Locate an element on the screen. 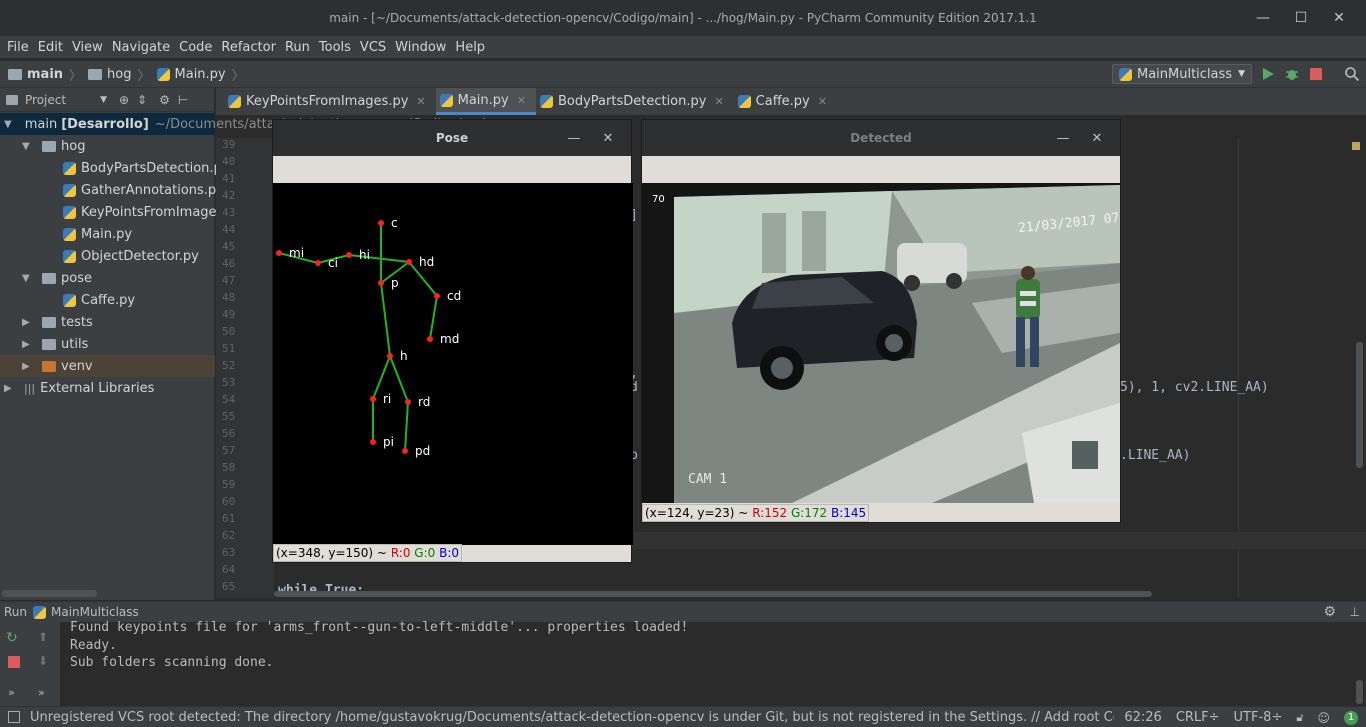 The height and width of the screenshot is (727, 1366). line-number: 56 is located at coordinates (229, 433).